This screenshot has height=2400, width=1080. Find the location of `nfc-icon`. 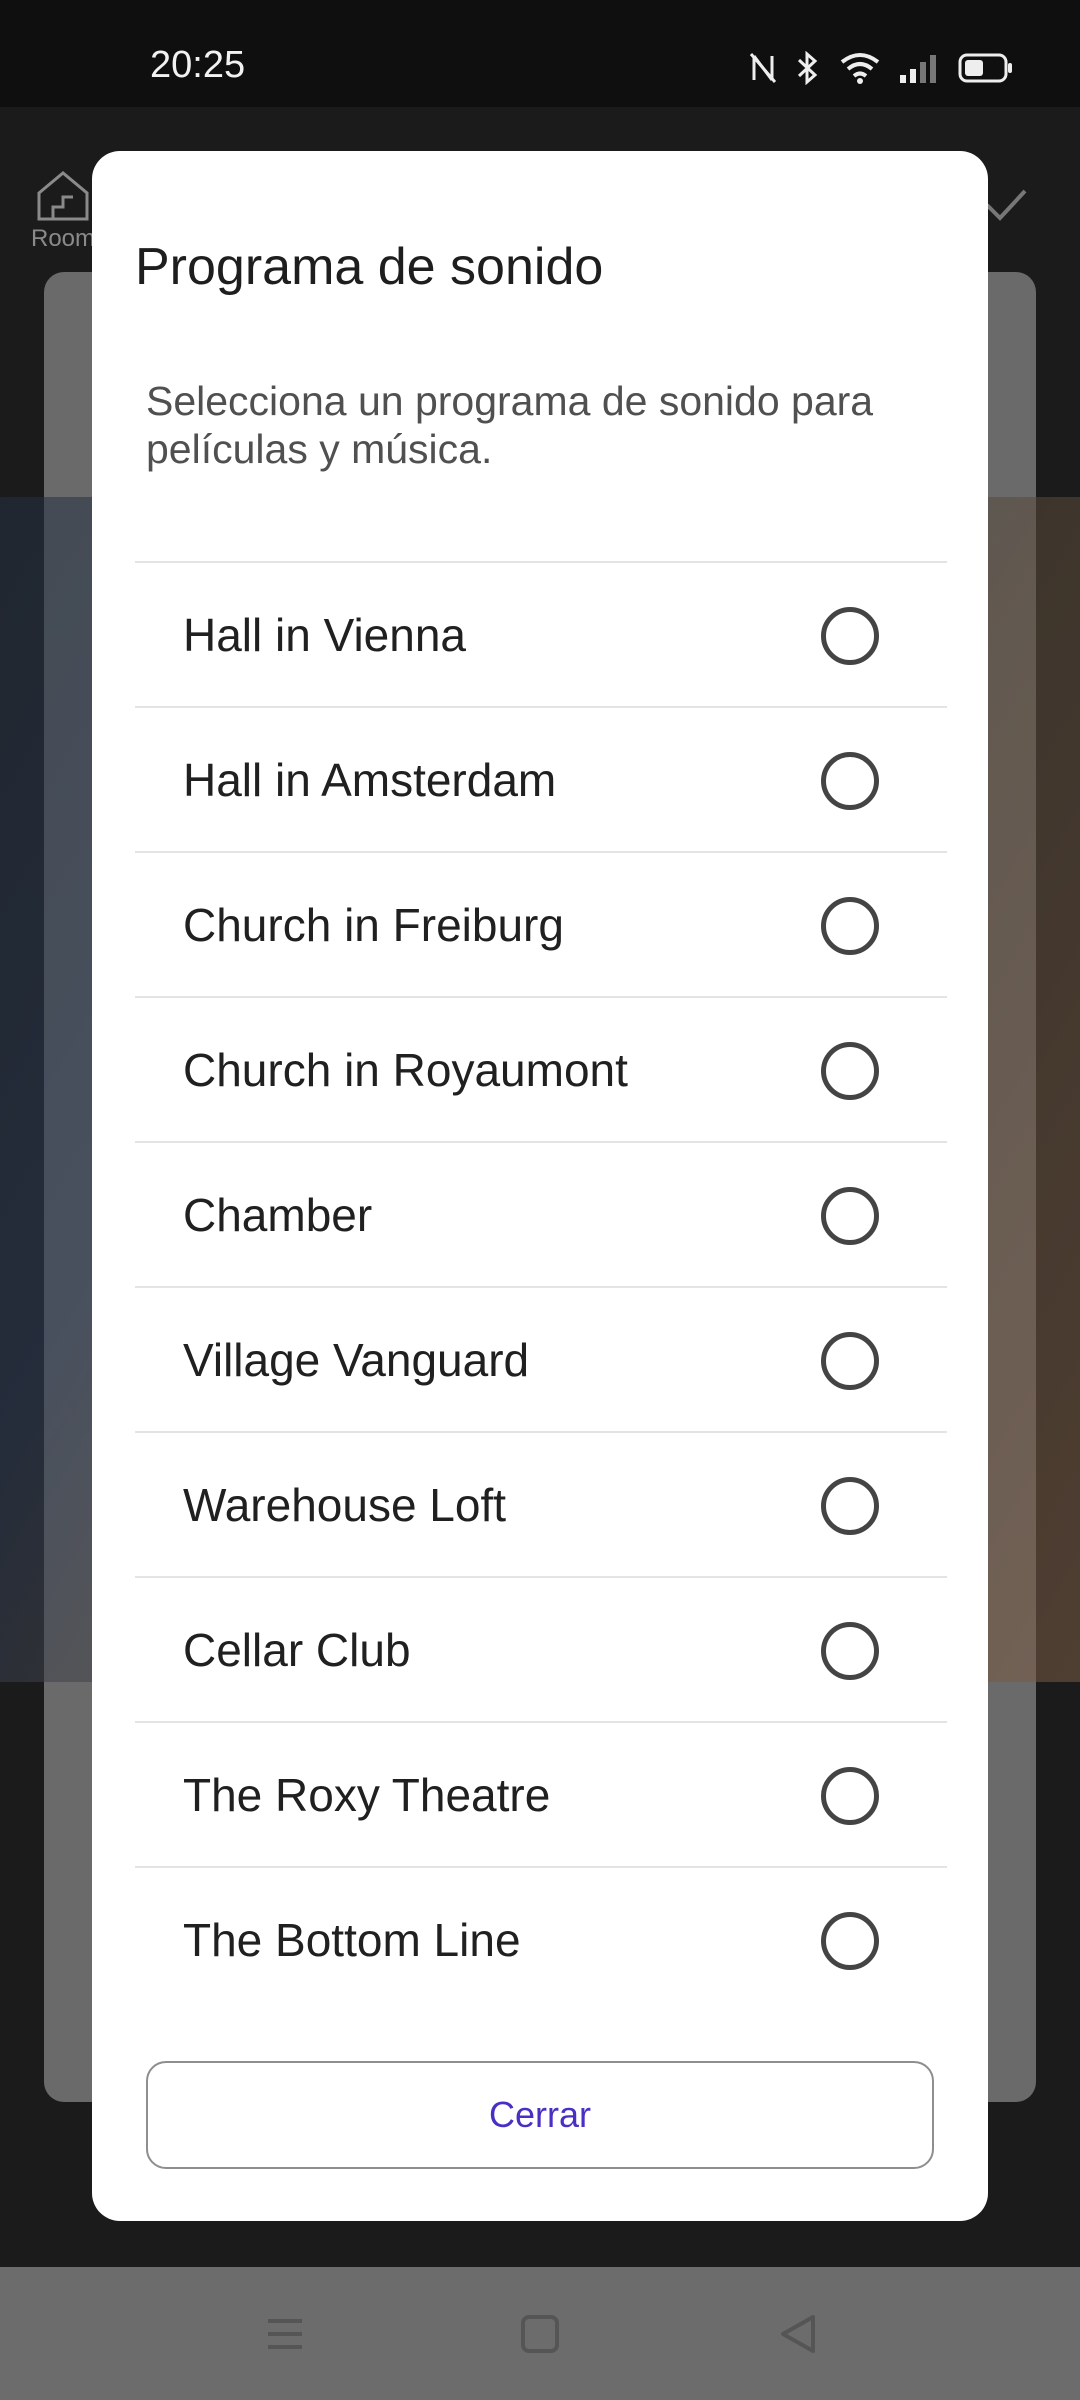

nfc-icon is located at coordinates (763, 68).